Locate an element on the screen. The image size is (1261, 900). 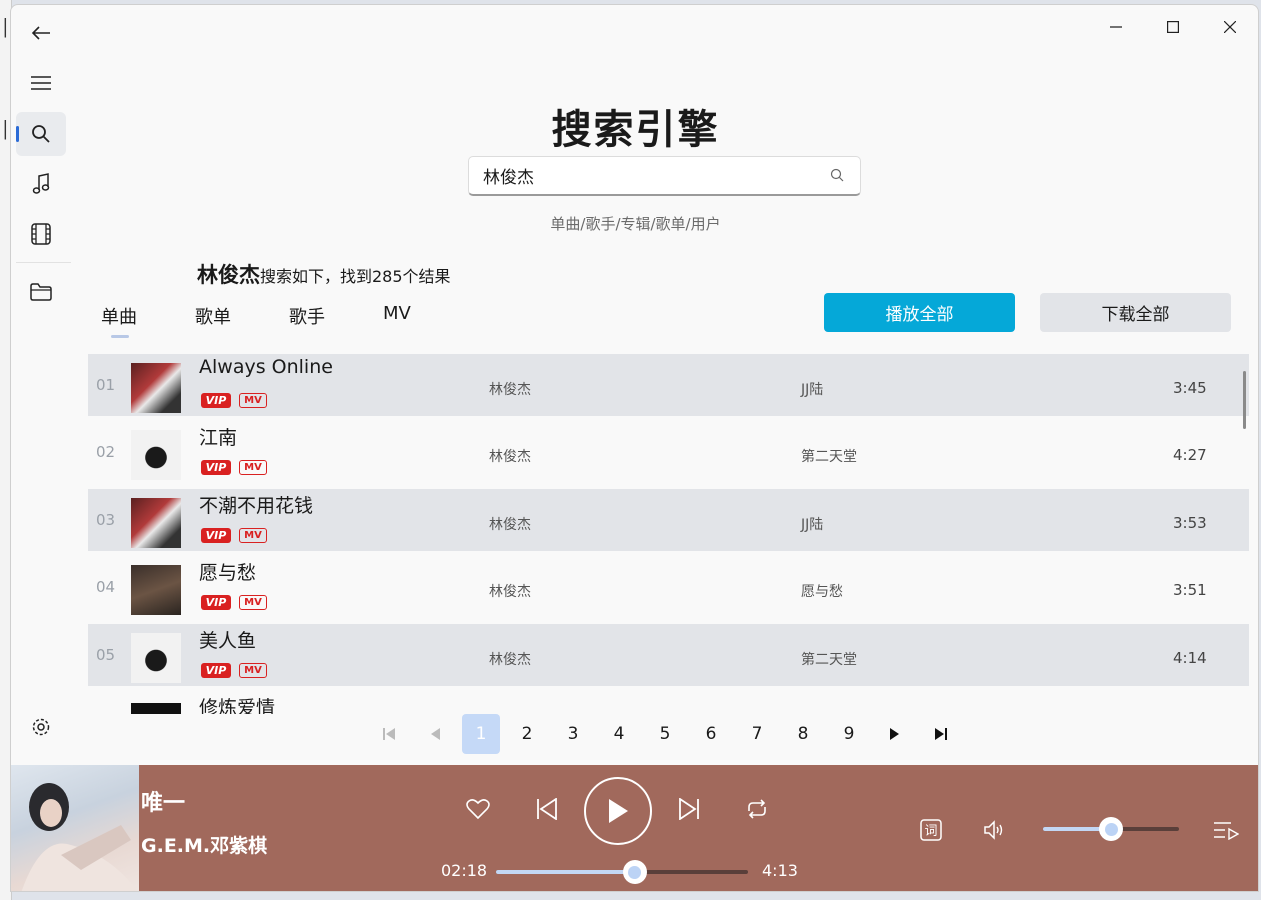
song-row: 05 美人鱼 VIP MV 林俊杰 第二天堂 4:14 is located at coordinates (668, 655).